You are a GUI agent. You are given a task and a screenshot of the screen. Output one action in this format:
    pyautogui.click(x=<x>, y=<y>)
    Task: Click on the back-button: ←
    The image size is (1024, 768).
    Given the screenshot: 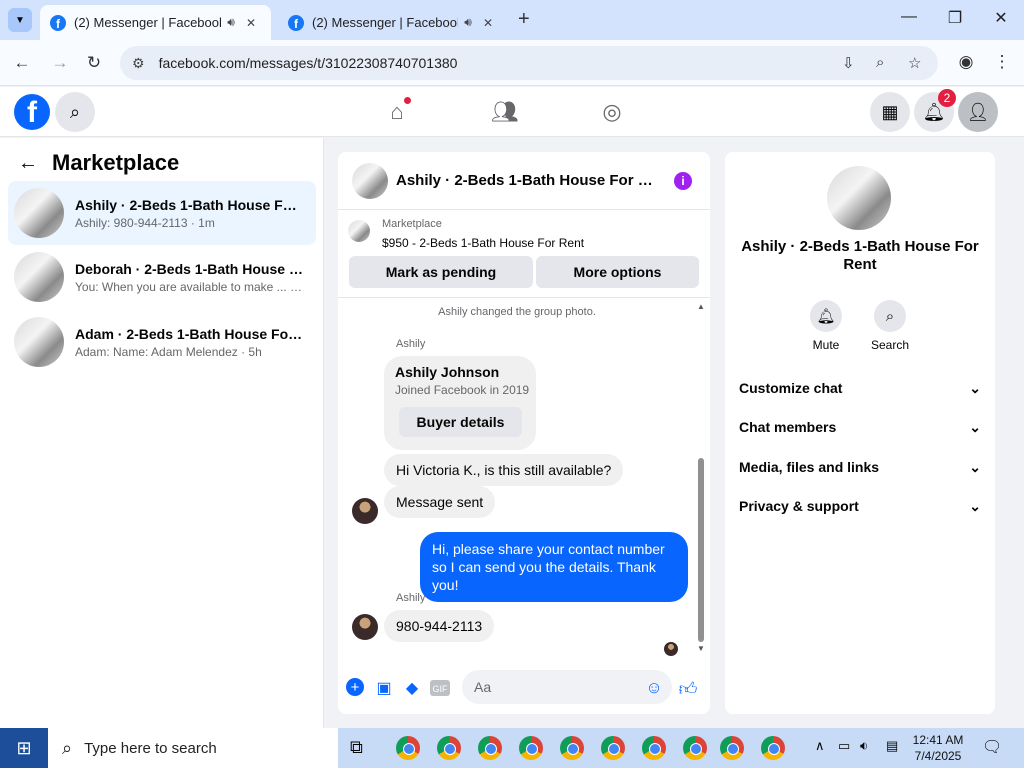 What is the action you would take?
    pyautogui.click(x=22, y=63)
    